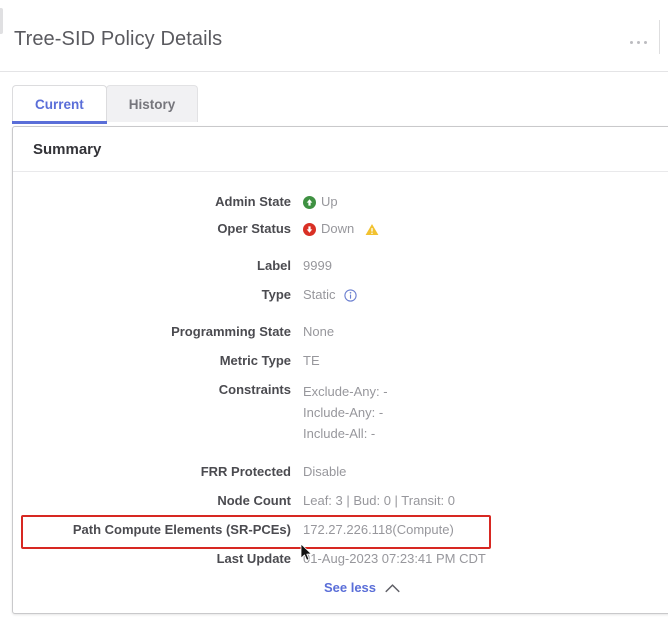 This screenshot has width=668, height=636. I want to click on kebab-menu-icon, so click(639, 42).